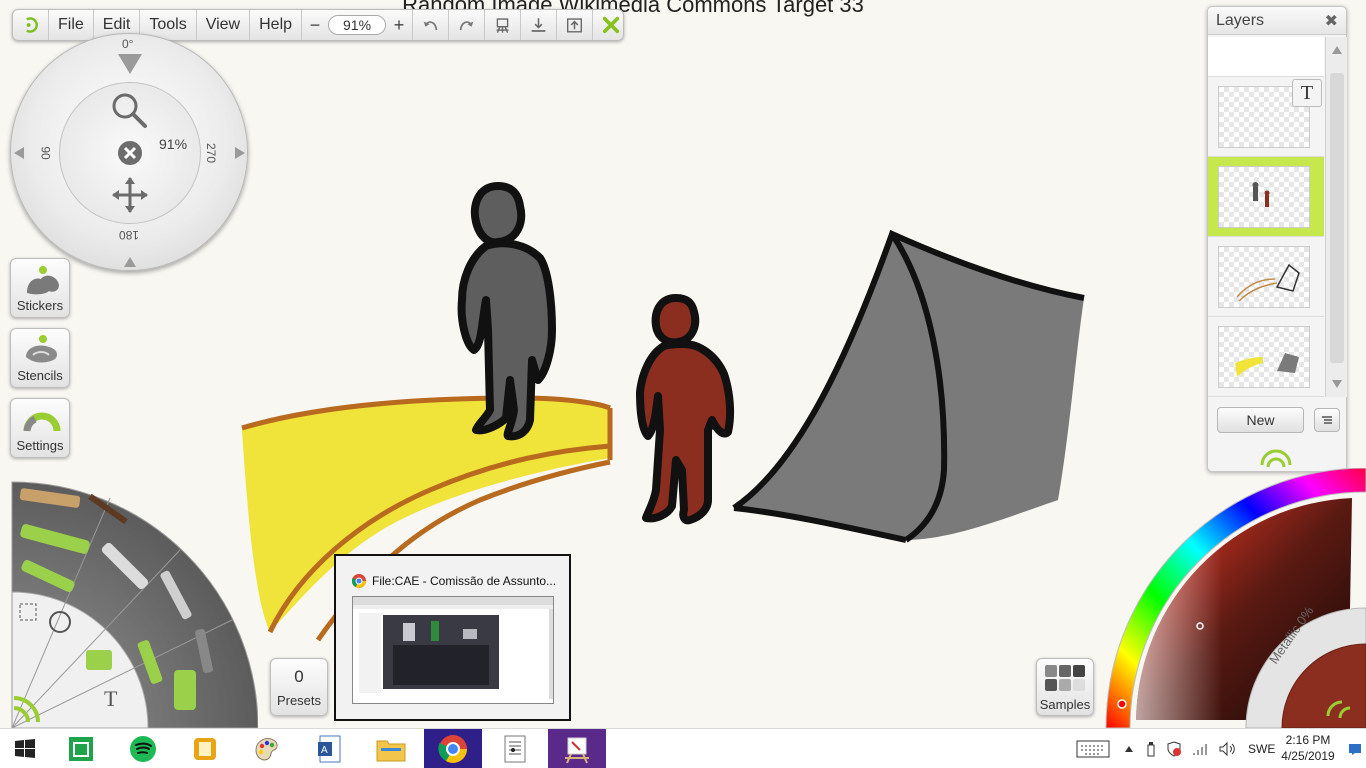 The image size is (1366, 768). What do you see at coordinates (211, 153) in the screenshot?
I see `rotation-degree-right: 270` at bounding box center [211, 153].